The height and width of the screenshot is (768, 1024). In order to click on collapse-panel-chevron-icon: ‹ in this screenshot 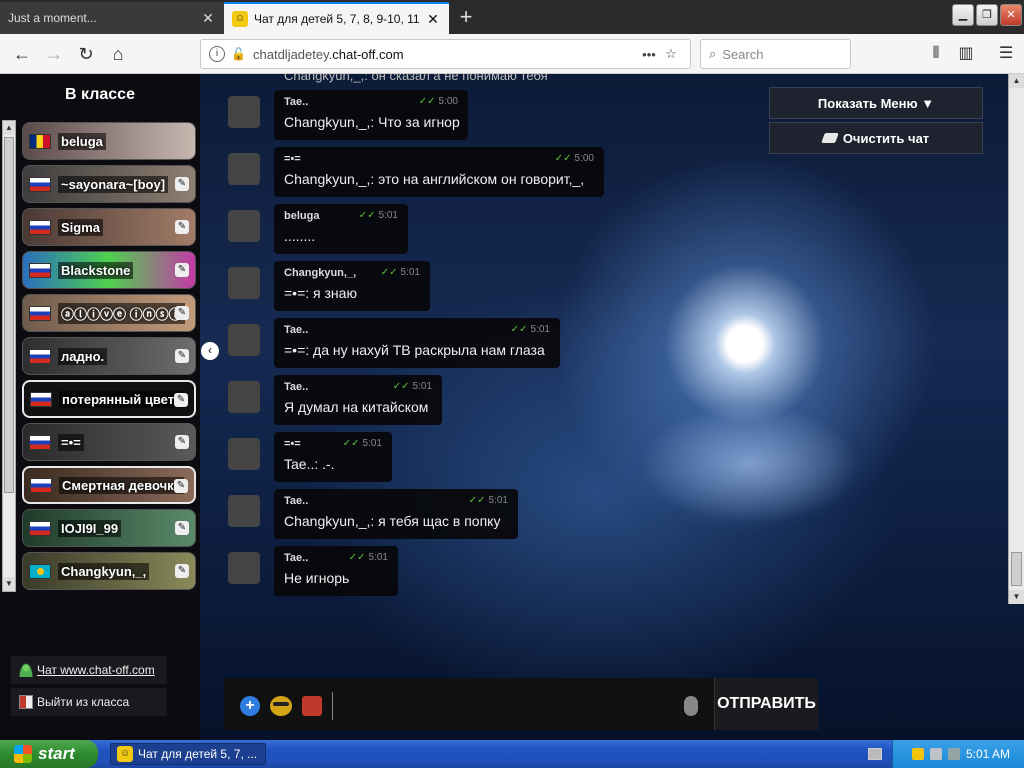, I will do `click(210, 351)`.